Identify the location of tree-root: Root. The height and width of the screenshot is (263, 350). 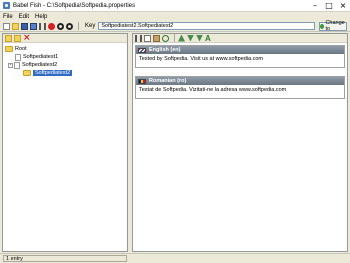
(66, 49).